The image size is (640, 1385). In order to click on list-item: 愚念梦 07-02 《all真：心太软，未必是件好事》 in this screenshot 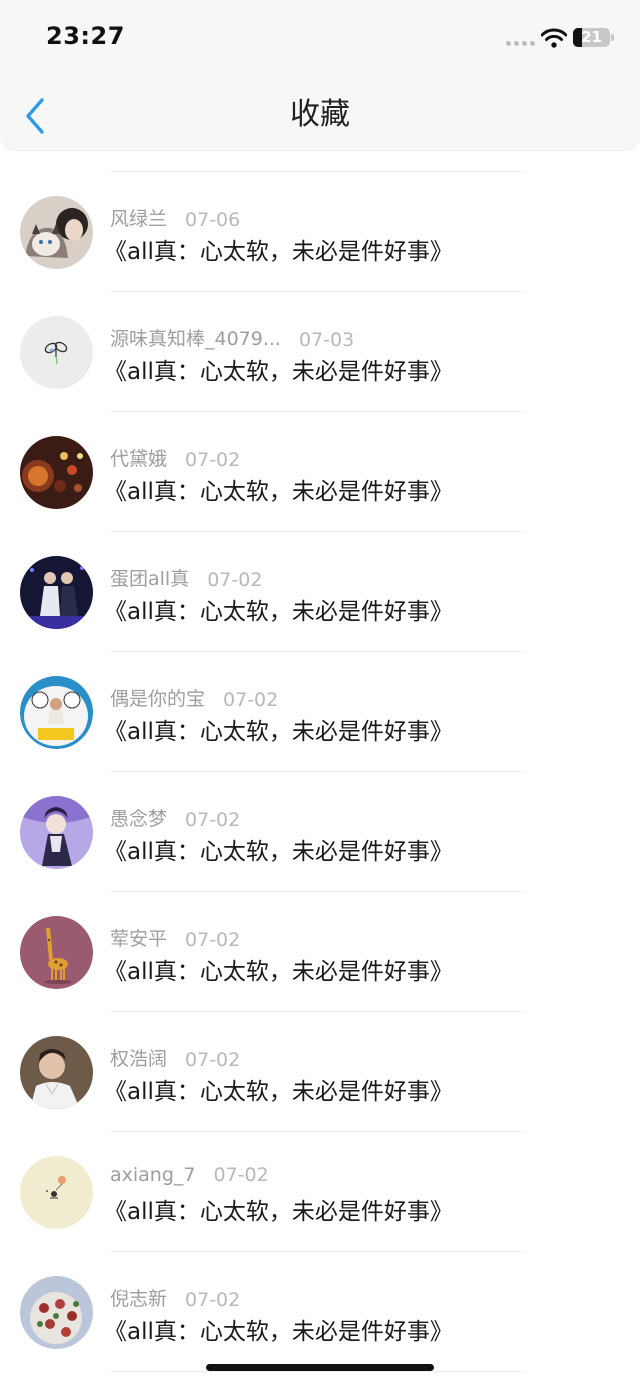, I will do `click(320, 832)`.